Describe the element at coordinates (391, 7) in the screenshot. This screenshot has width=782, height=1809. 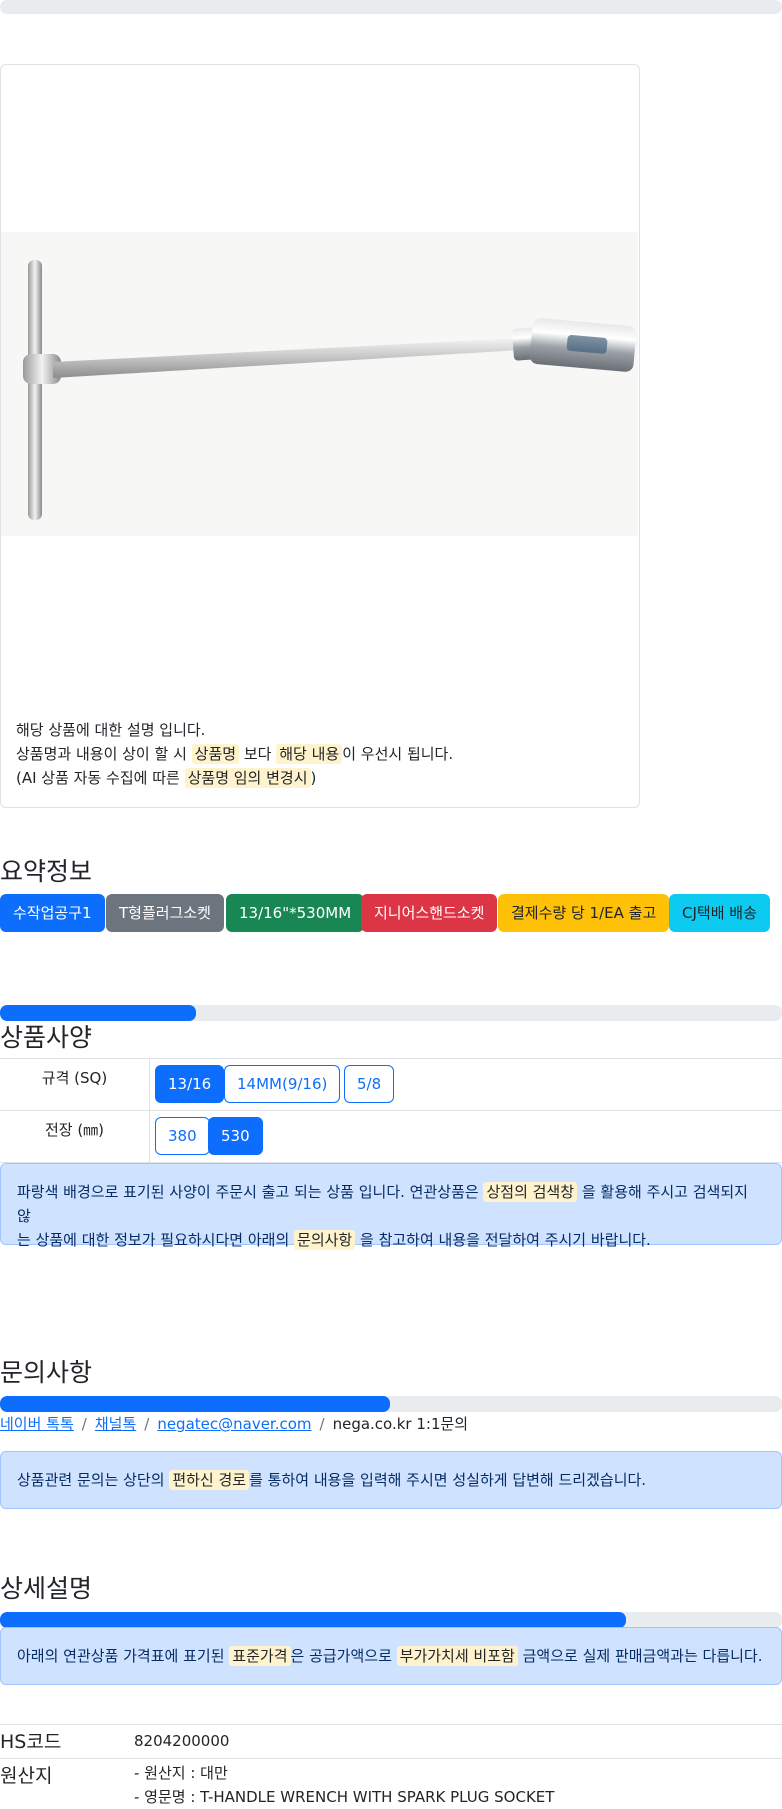
I see `top-progress-bar` at that location.